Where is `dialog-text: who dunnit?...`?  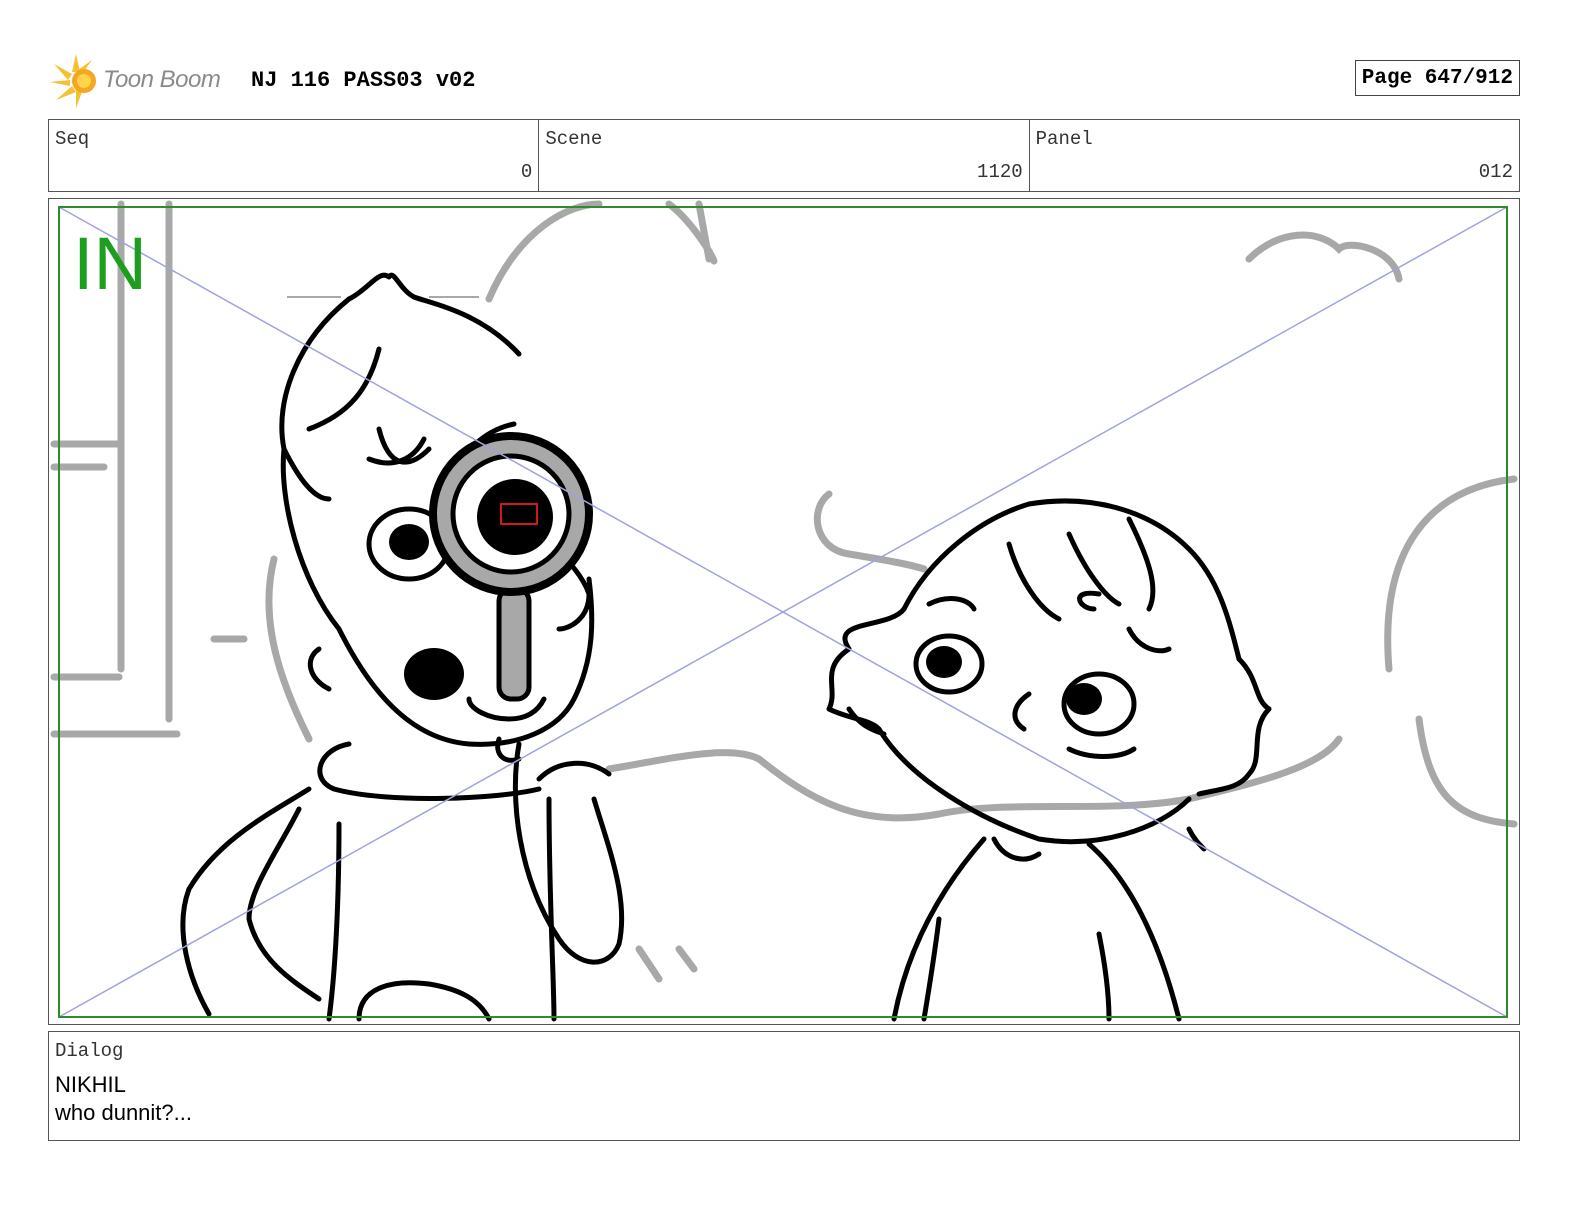
dialog-text: who dunnit?... is located at coordinates (123, 1112).